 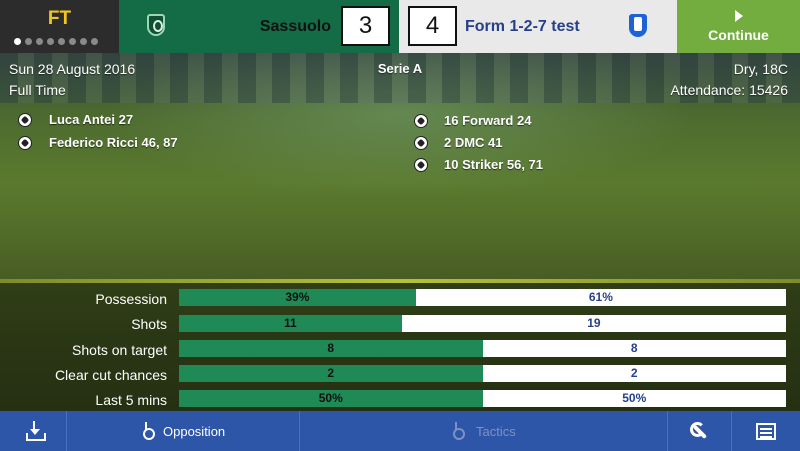 What do you see at coordinates (634, 348) in the screenshot?
I see `stat-away-value: 8` at bounding box center [634, 348].